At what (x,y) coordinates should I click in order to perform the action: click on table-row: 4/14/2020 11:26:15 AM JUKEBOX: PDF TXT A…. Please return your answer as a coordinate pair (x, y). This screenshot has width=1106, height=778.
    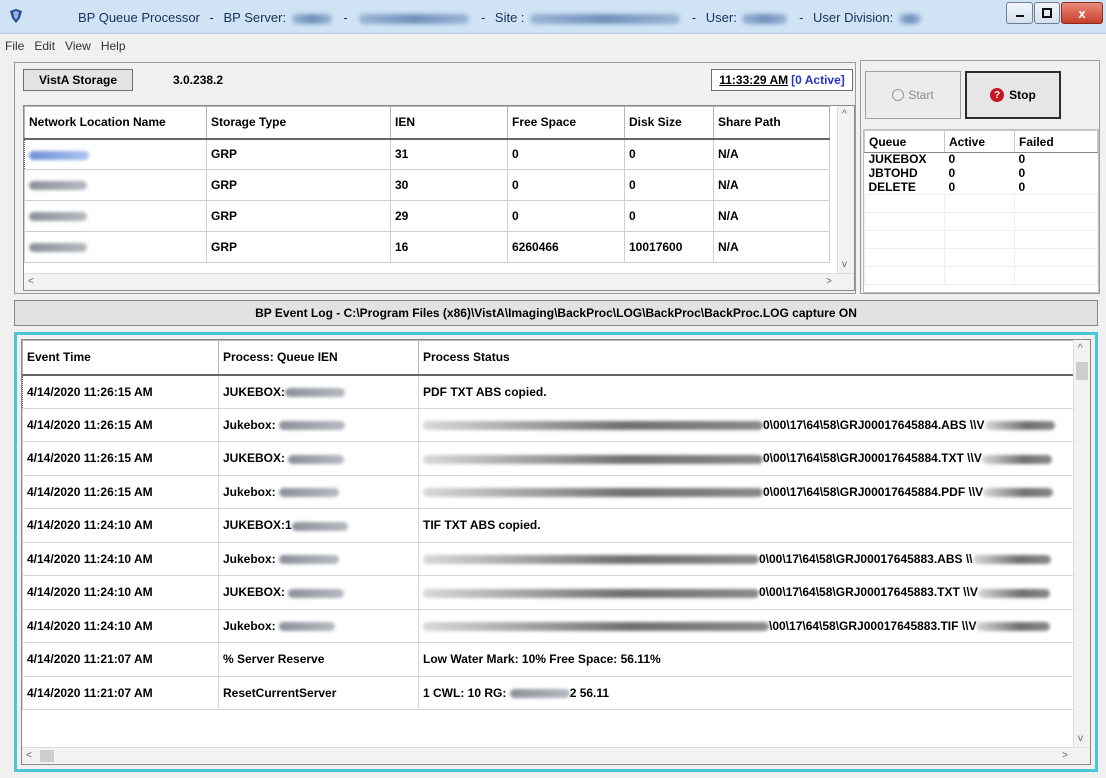
    Looking at the image, I should click on (548, 391).